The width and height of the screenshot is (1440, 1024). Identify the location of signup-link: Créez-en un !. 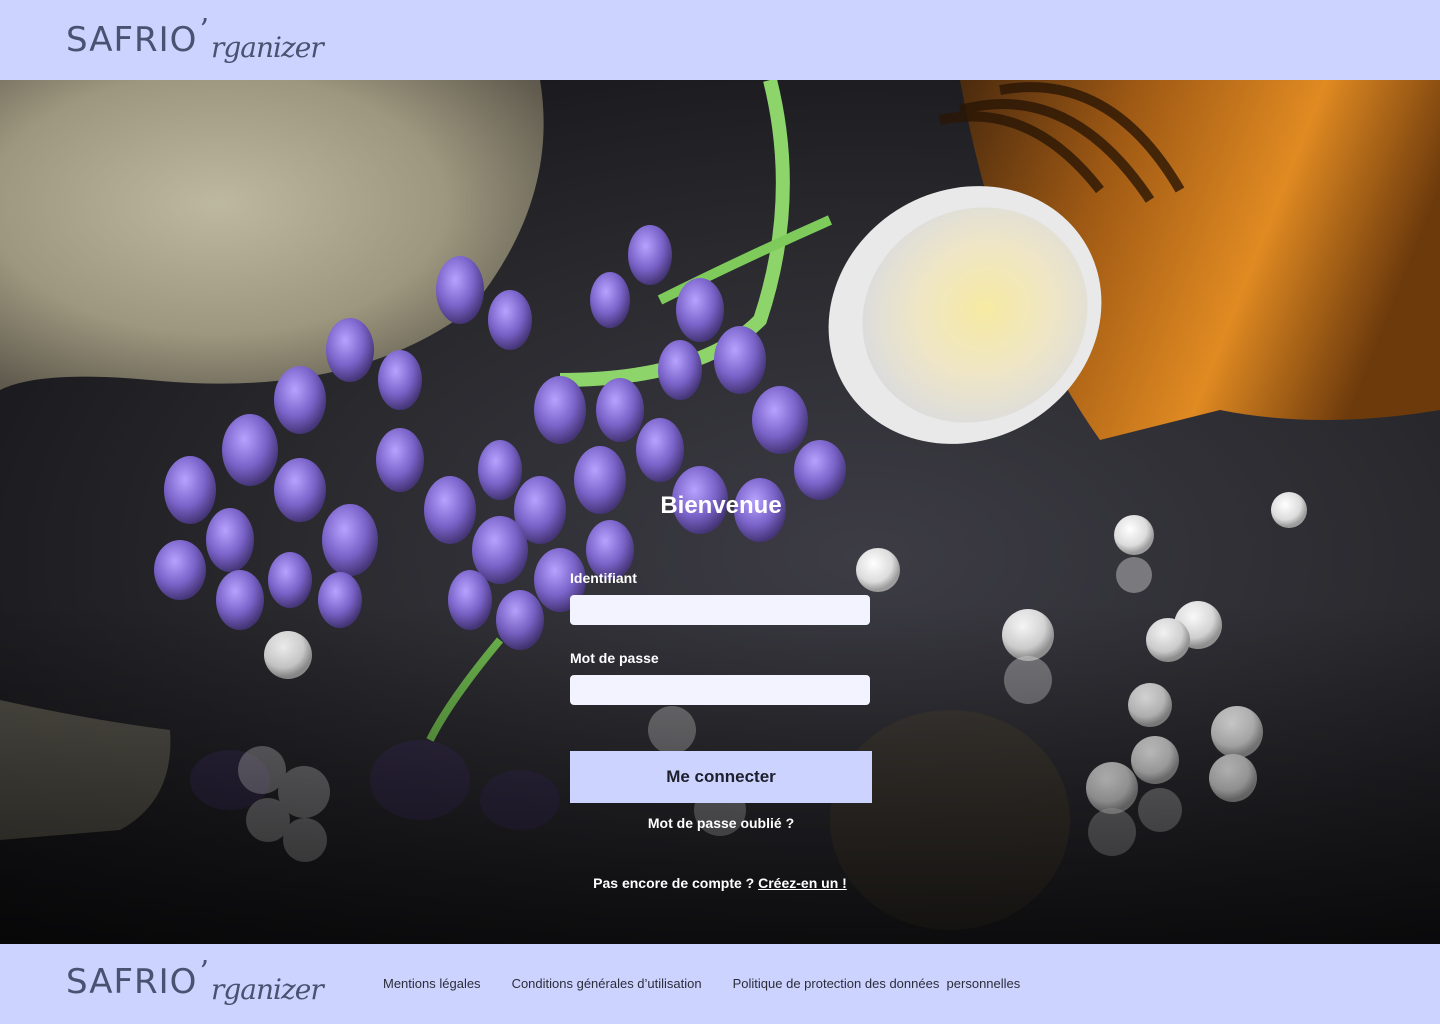
(802, 883).